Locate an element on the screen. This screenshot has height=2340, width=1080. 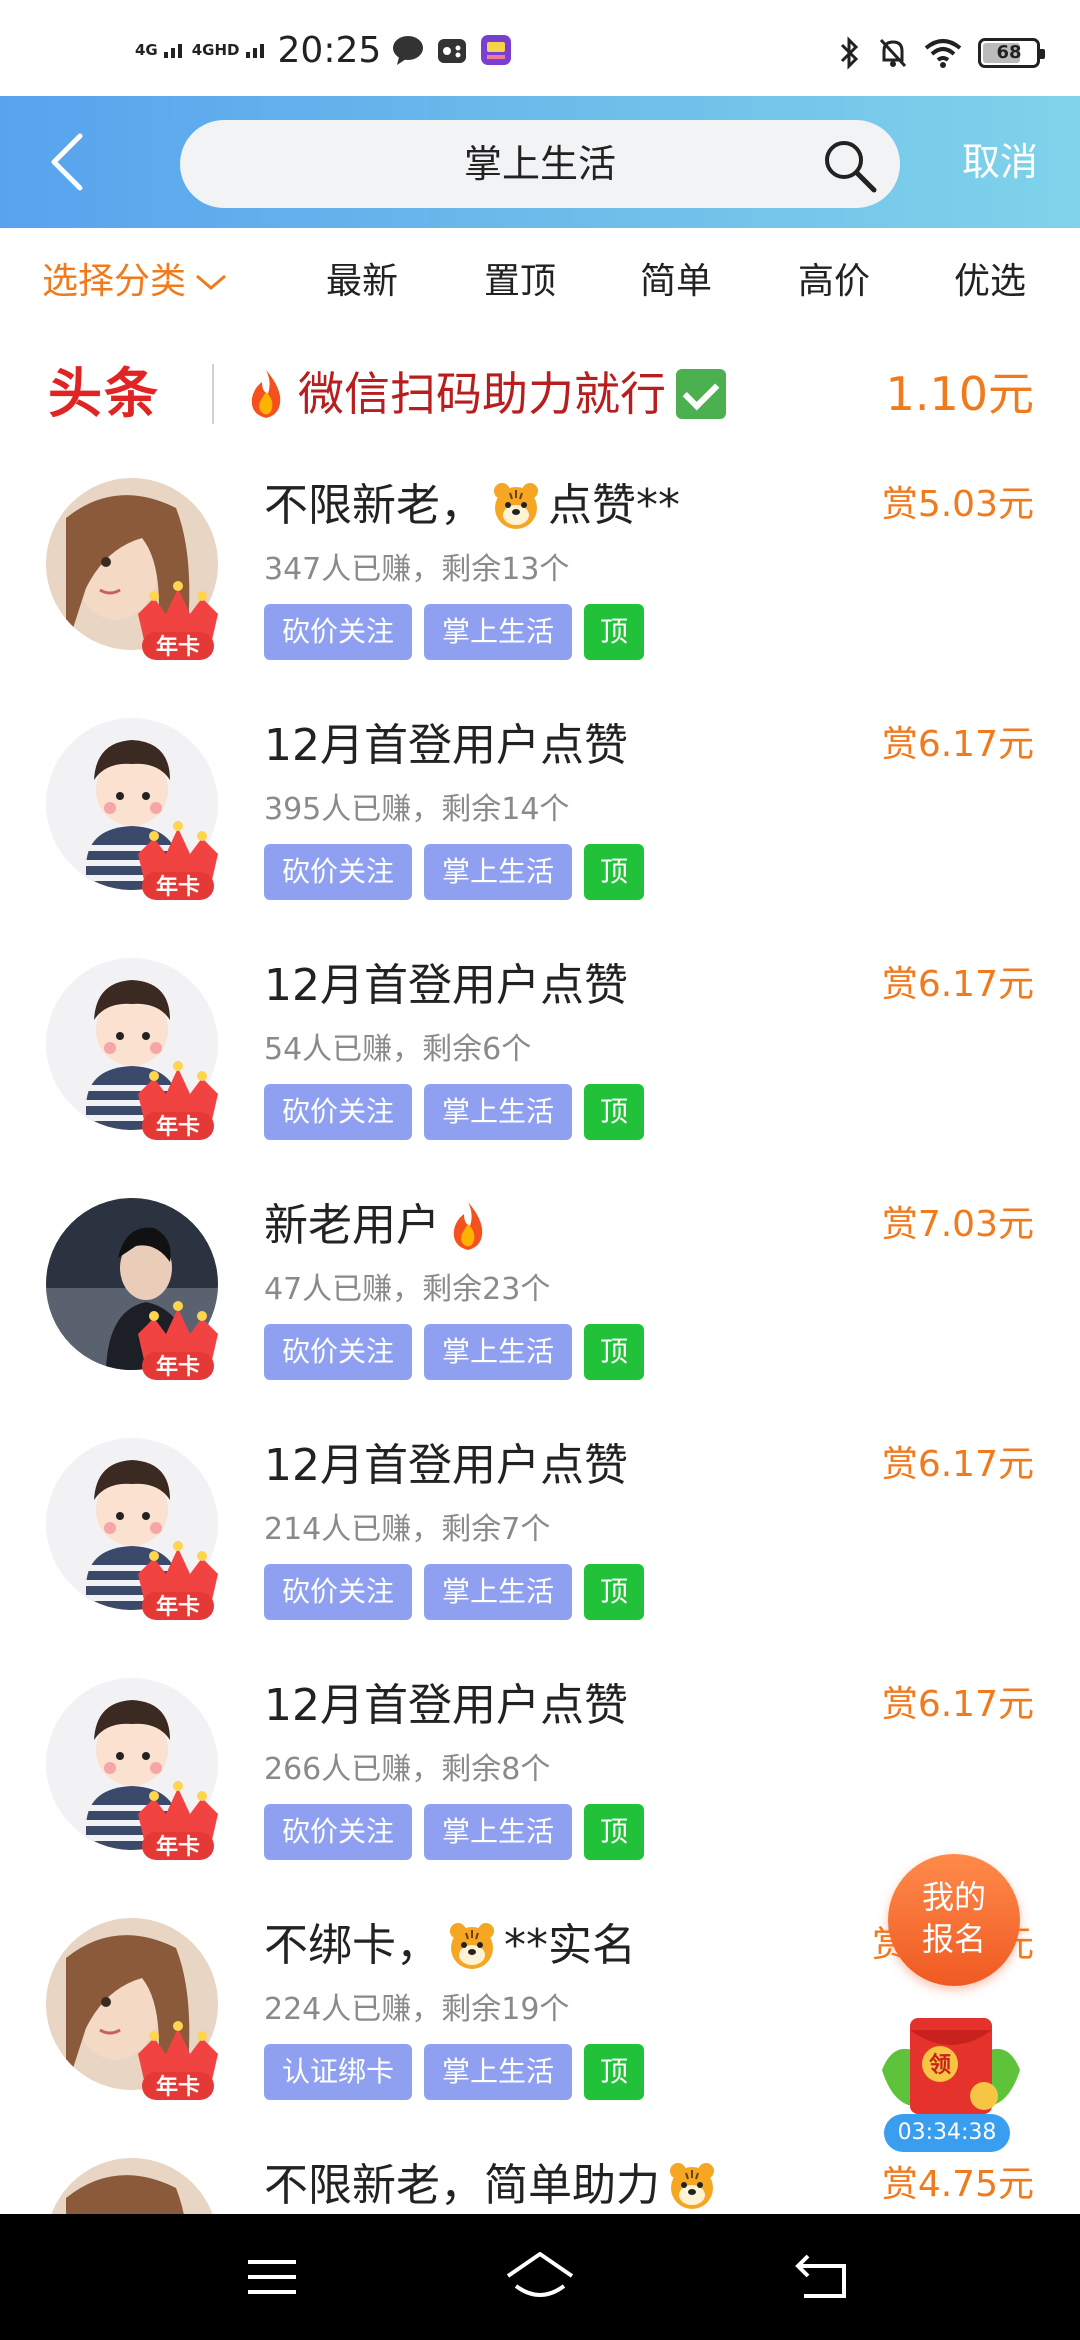
search-icon is located at coordinates (850, 166).